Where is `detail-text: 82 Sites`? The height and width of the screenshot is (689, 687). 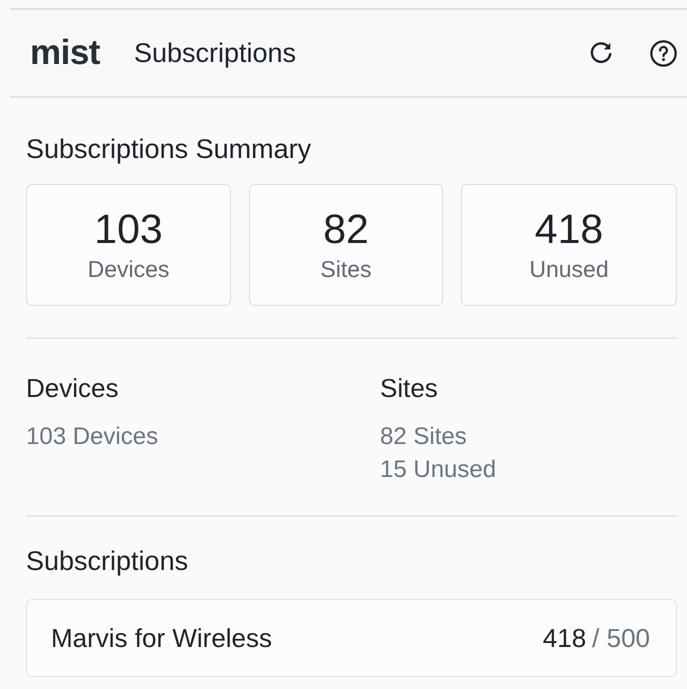 detail-text: 82 Sites is located at coordinates (424, 437).